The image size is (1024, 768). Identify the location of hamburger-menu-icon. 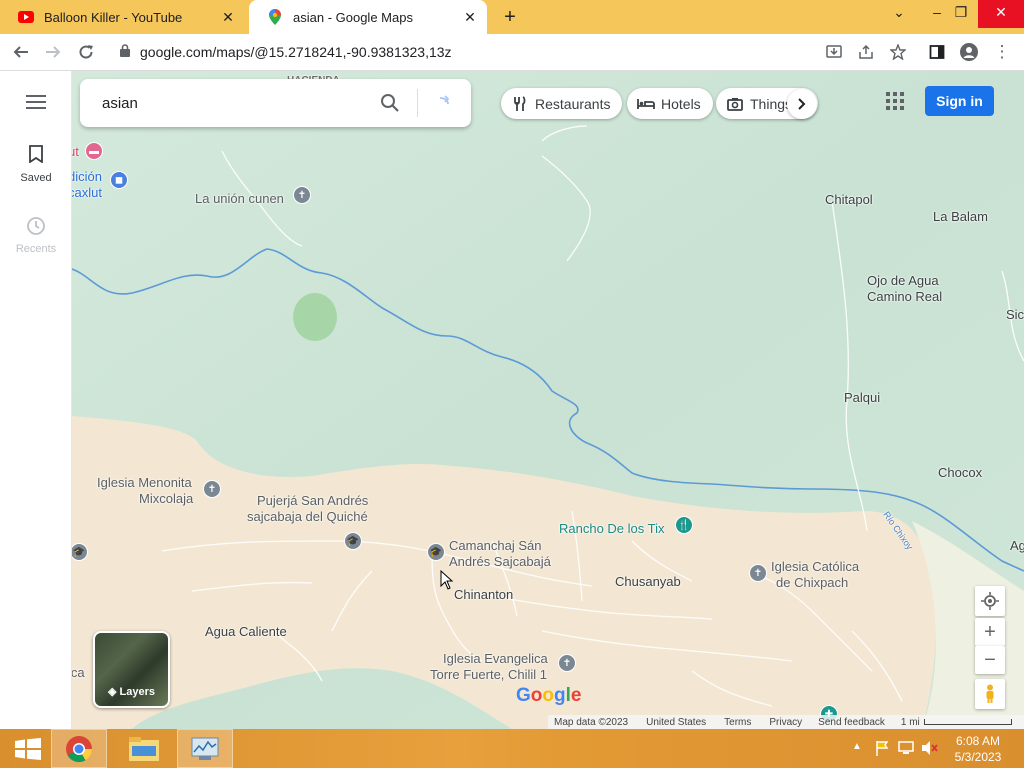
(36, 103).